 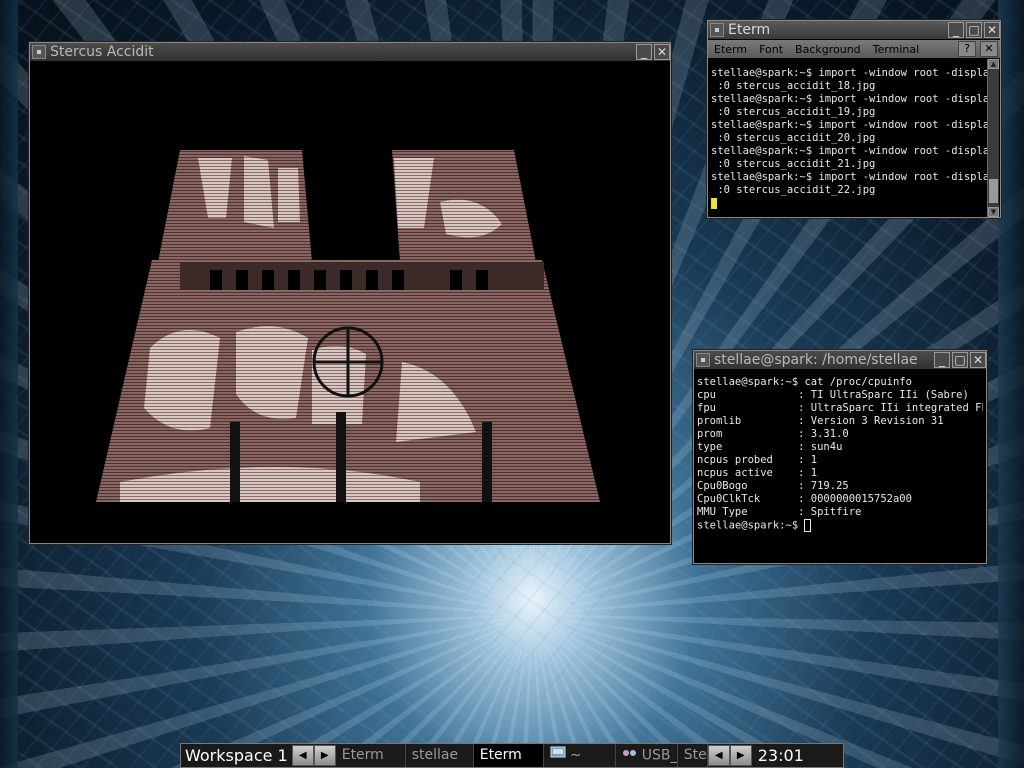 I want to click on task-stellae: stellae, so click(x=440, y=755).